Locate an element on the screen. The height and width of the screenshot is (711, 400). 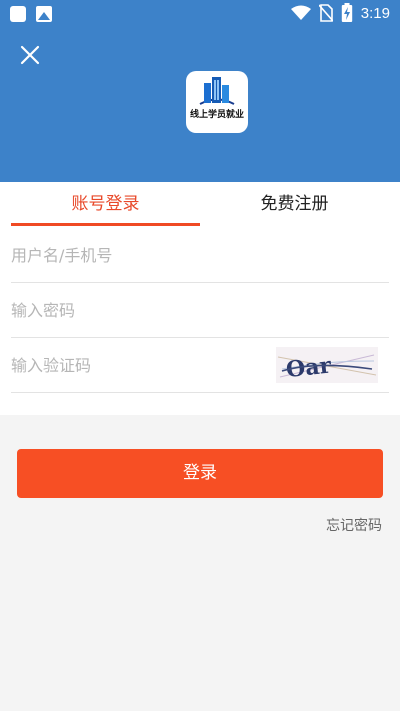
no-sim-icon is located at coordinates (325, 13).